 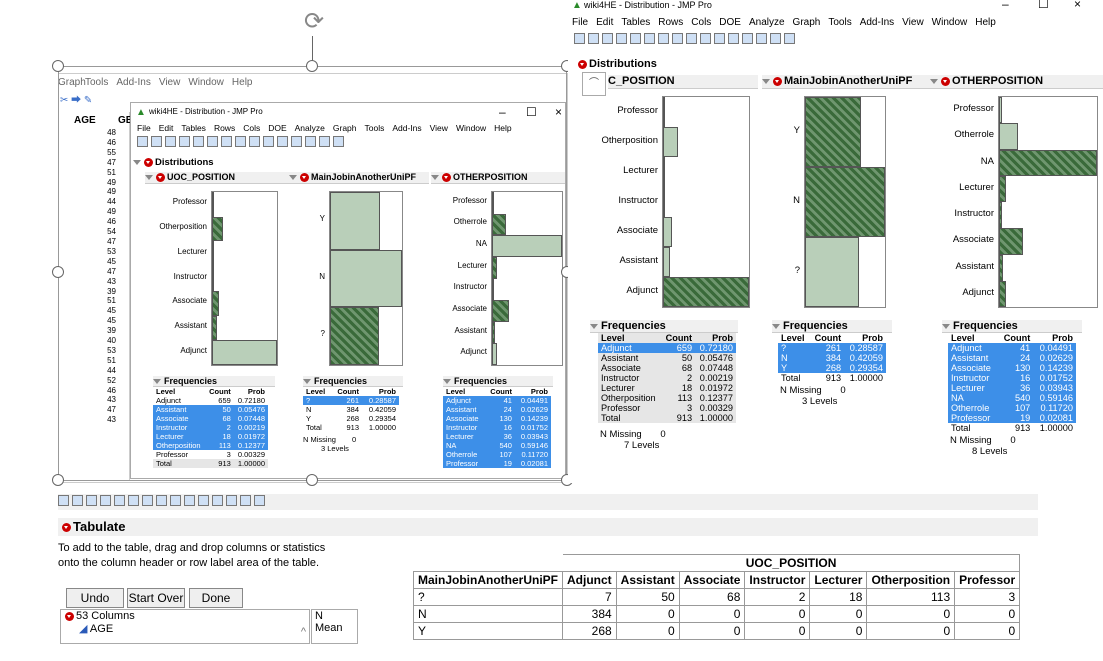 What do you see at coordinates (683, 82) in the screenshot?
I see `big-uoc-header: C_POSITION` at bounding box center [683, 82].